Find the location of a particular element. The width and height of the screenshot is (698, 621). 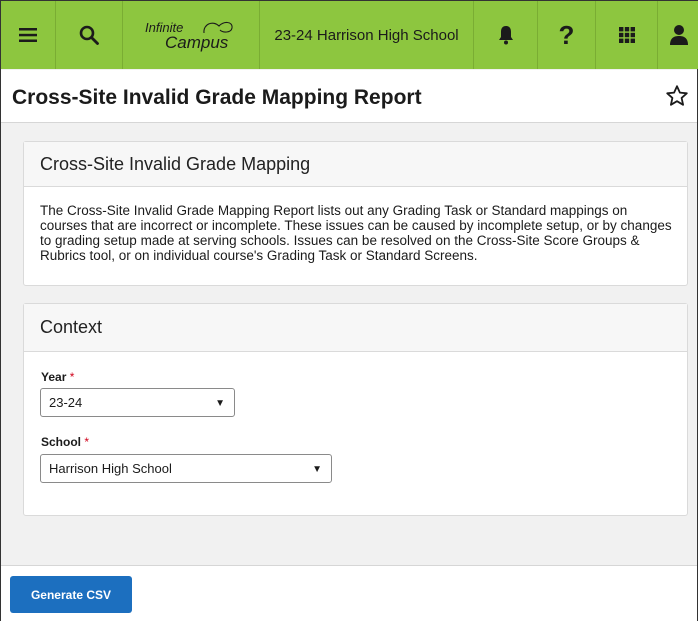

menu-button is located at coordinates (28, 35).